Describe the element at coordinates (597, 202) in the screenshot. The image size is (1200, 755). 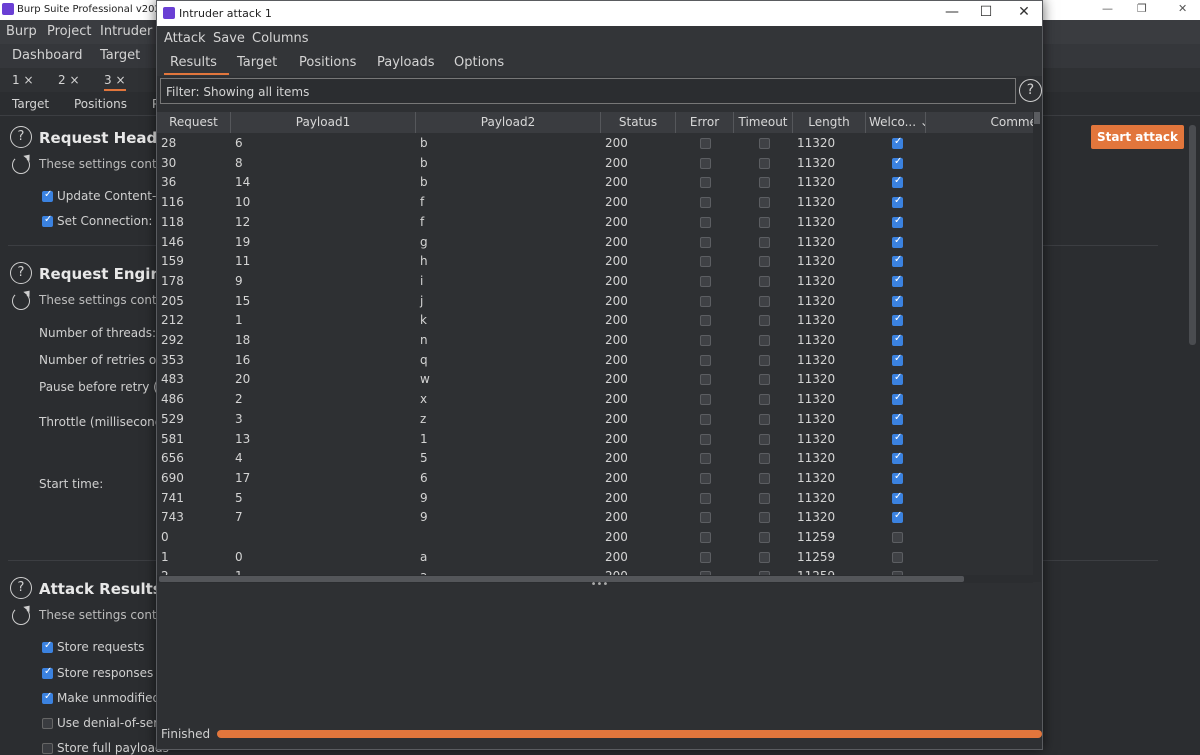
I see `table-row: 116 10 f 200 11320` at that location.